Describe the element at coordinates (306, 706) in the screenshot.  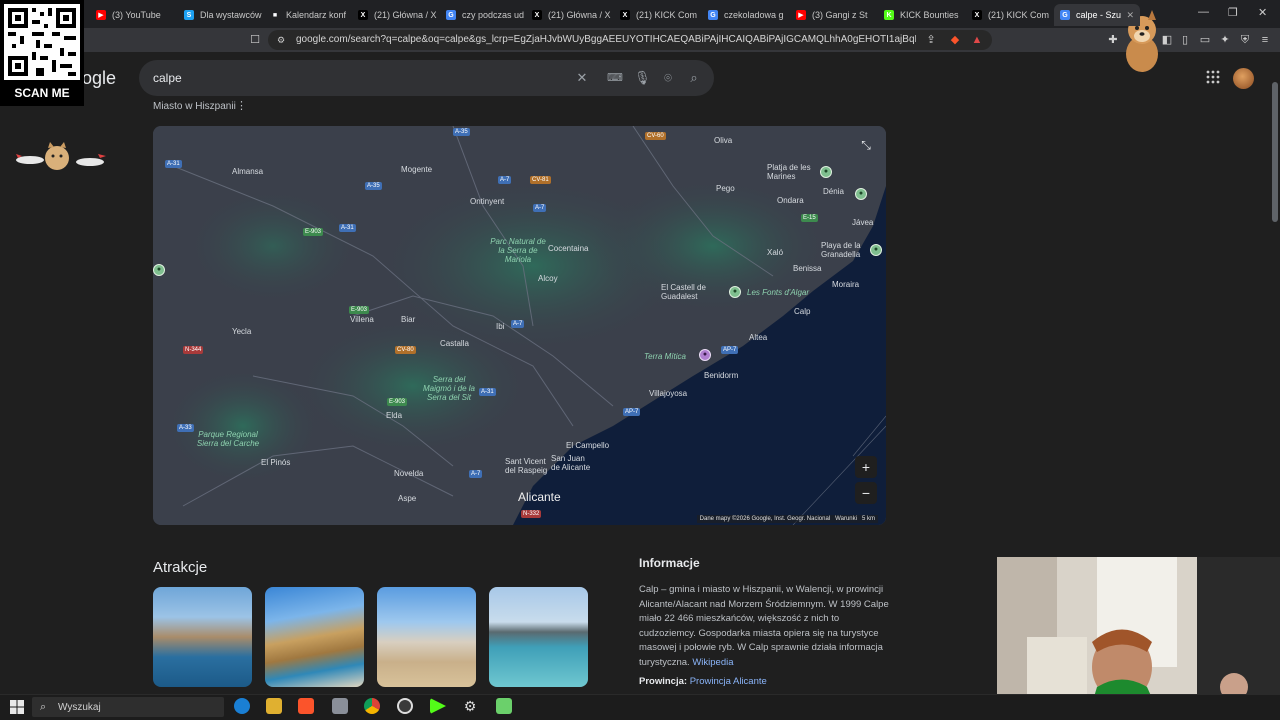
I see `brave-icon` at that location.